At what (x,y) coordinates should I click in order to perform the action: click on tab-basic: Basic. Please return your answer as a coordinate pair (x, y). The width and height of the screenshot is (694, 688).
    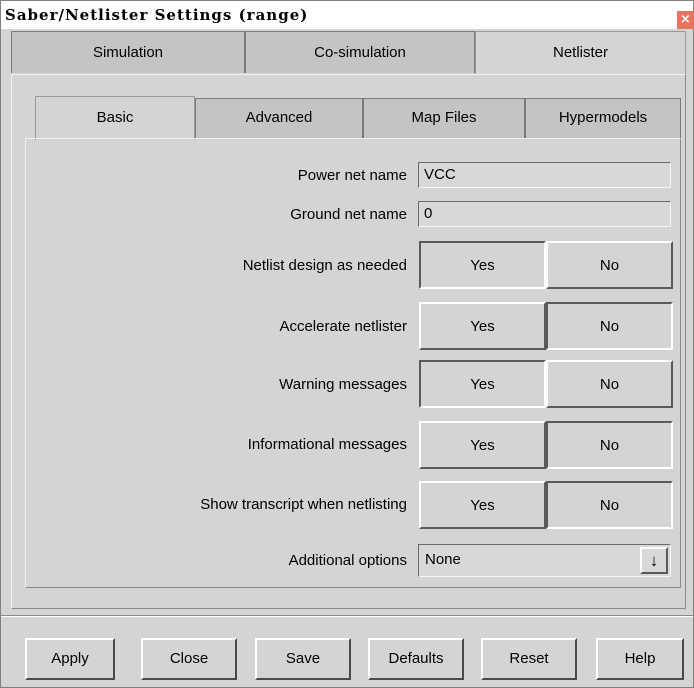
    Looking at the image, I should click on (115, 118).